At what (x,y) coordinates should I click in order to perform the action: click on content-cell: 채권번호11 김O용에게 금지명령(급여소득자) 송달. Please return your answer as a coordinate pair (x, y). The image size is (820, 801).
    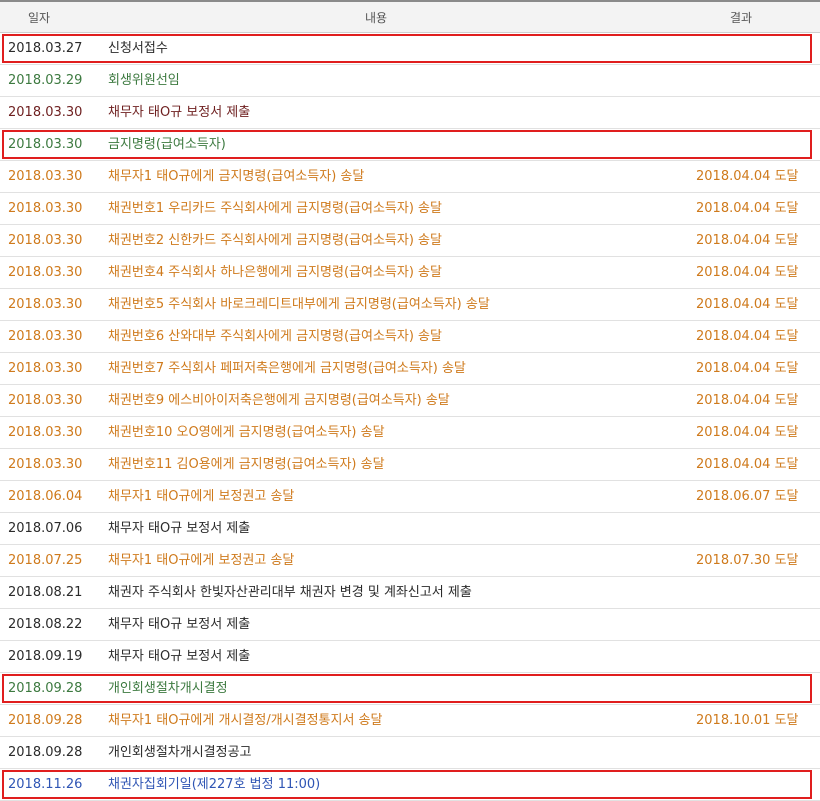
    Looking at the image, I should click on (246, 464).